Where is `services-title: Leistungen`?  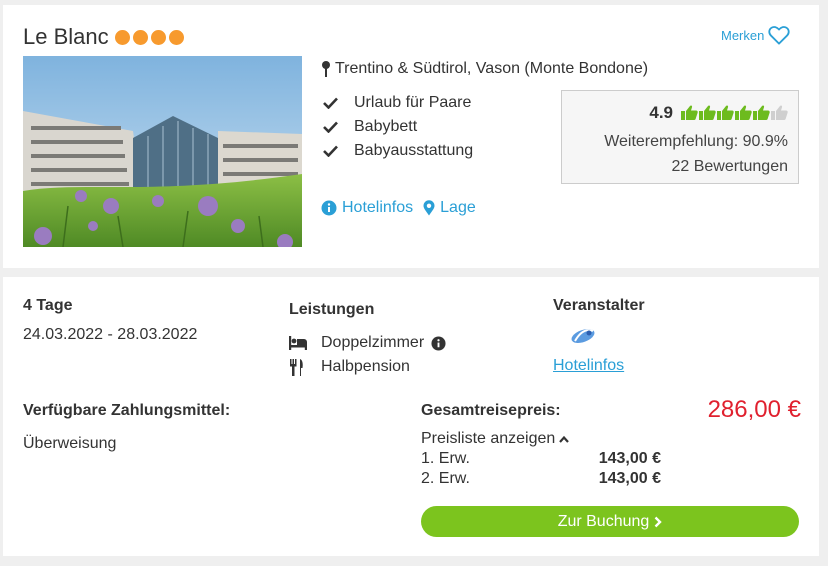 services-title: Leistungen is located at coordinates (332, 309).